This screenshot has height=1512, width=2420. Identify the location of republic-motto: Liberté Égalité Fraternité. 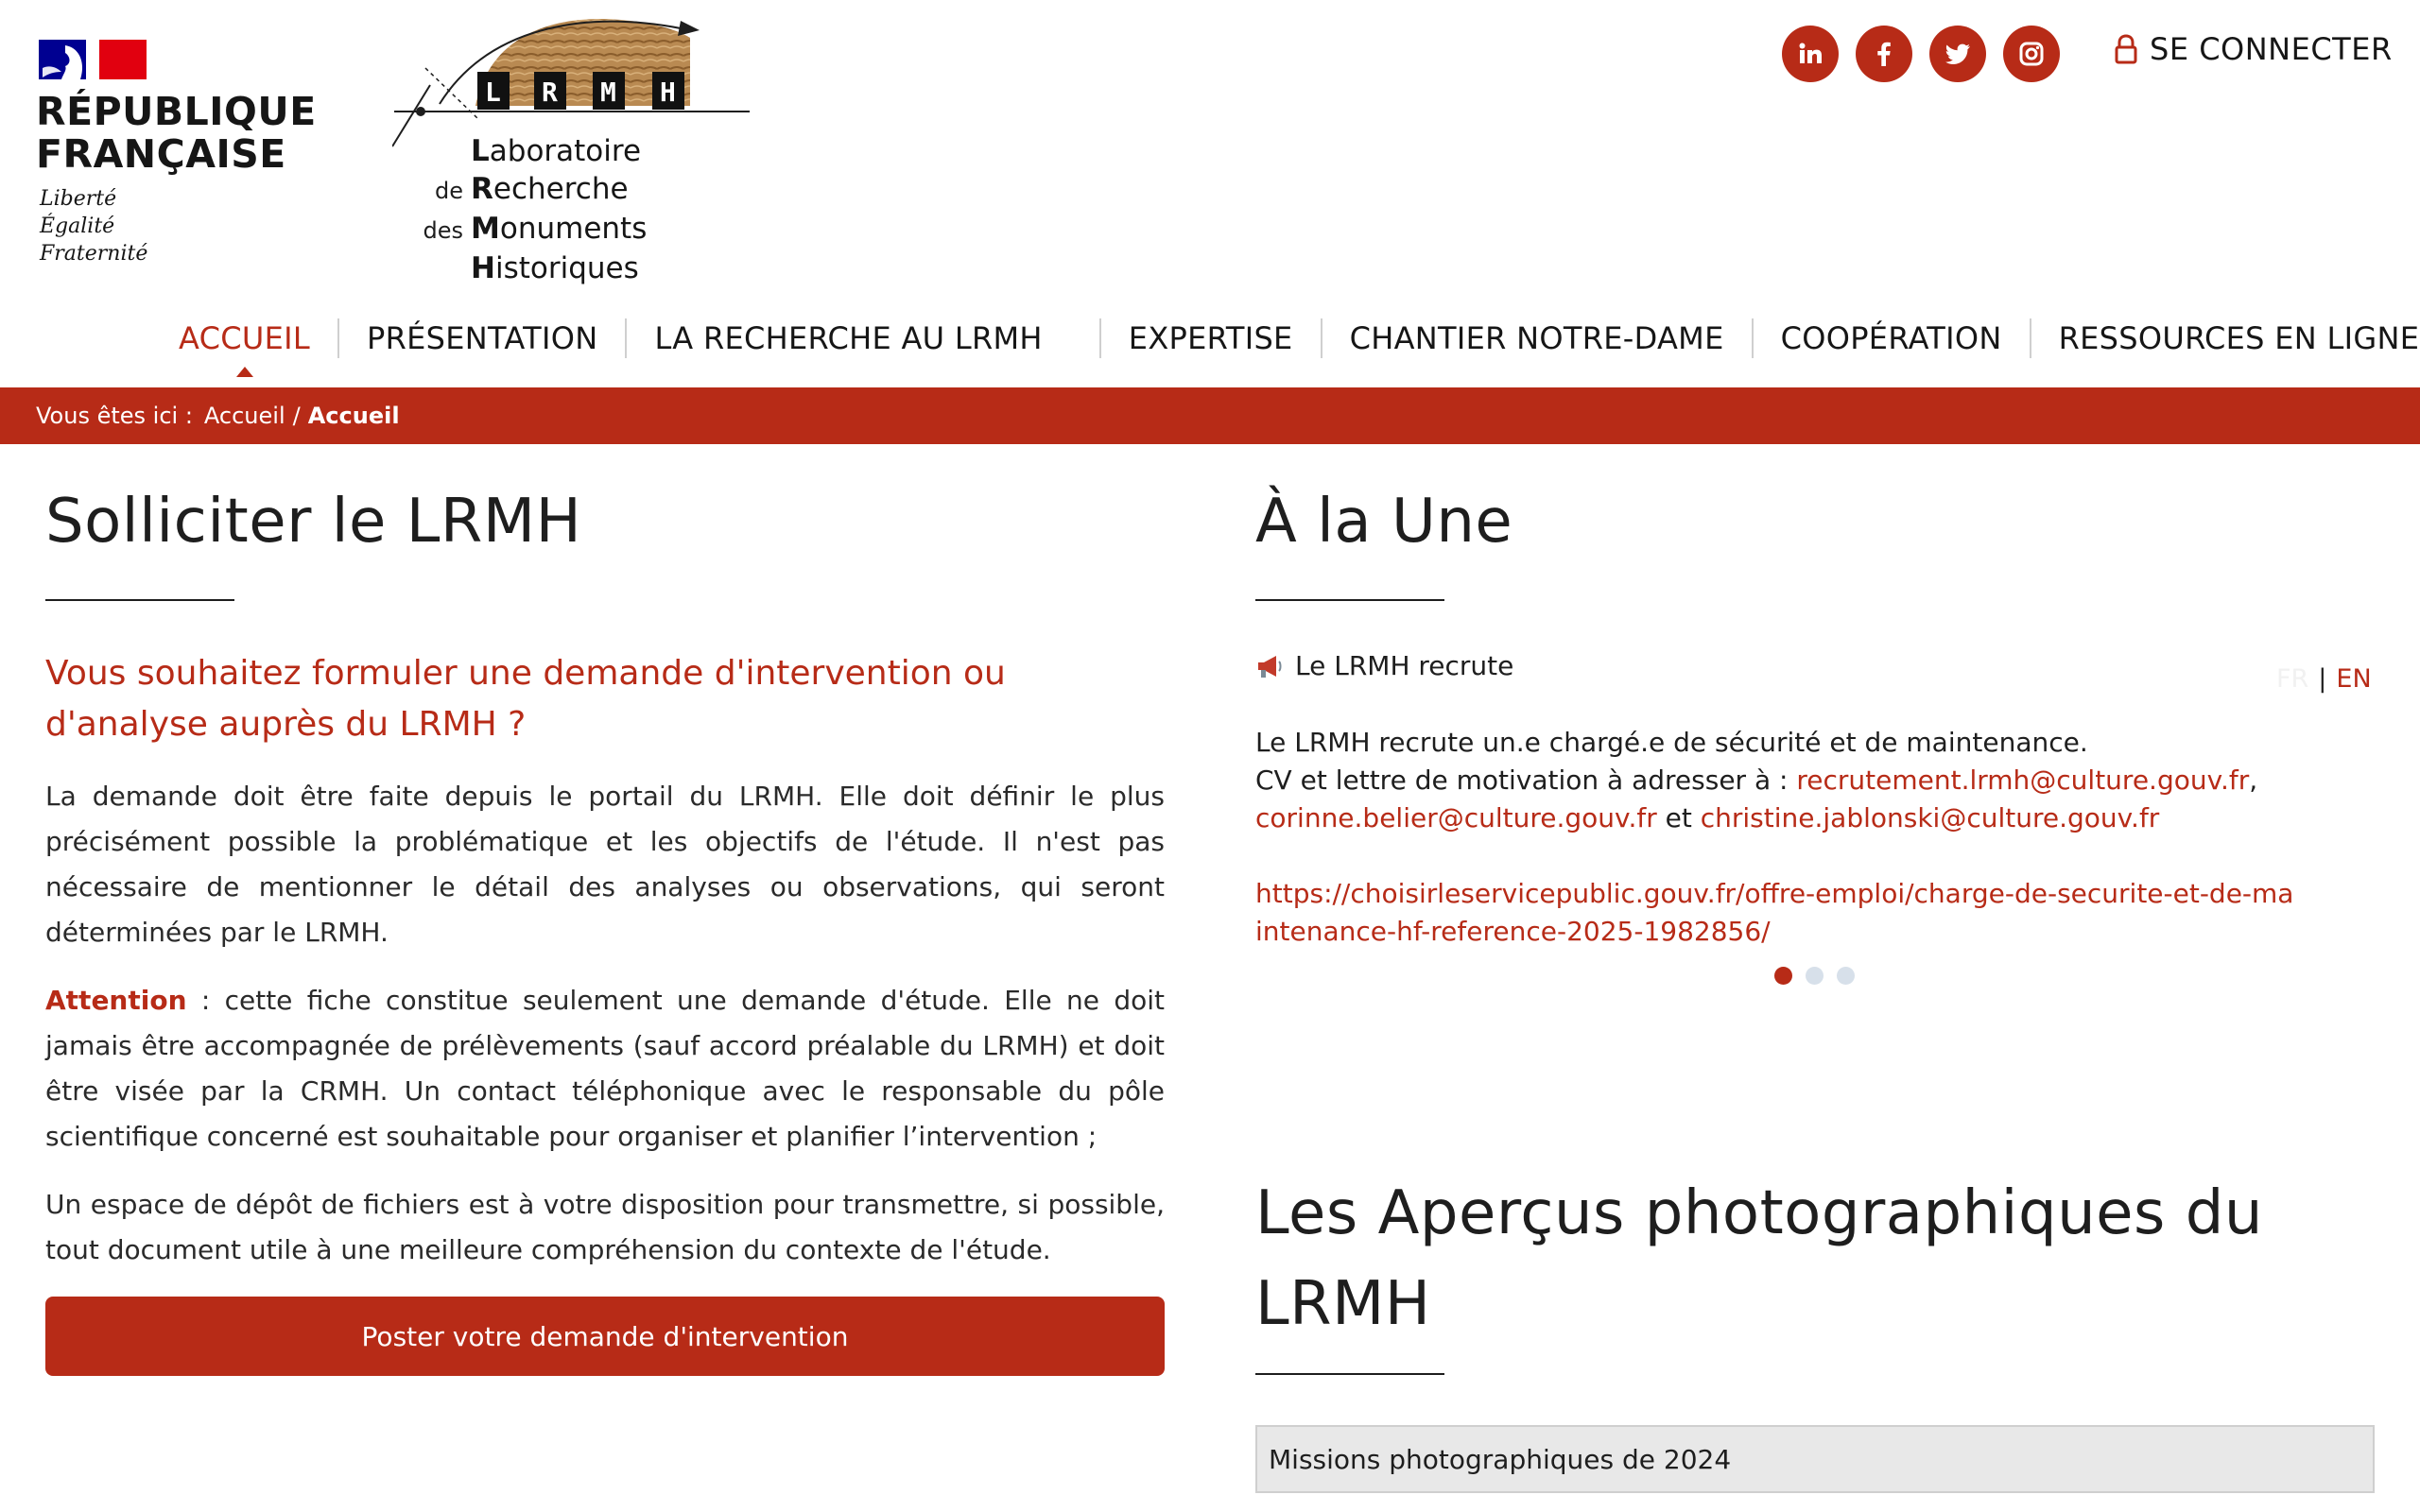
(93, 226).